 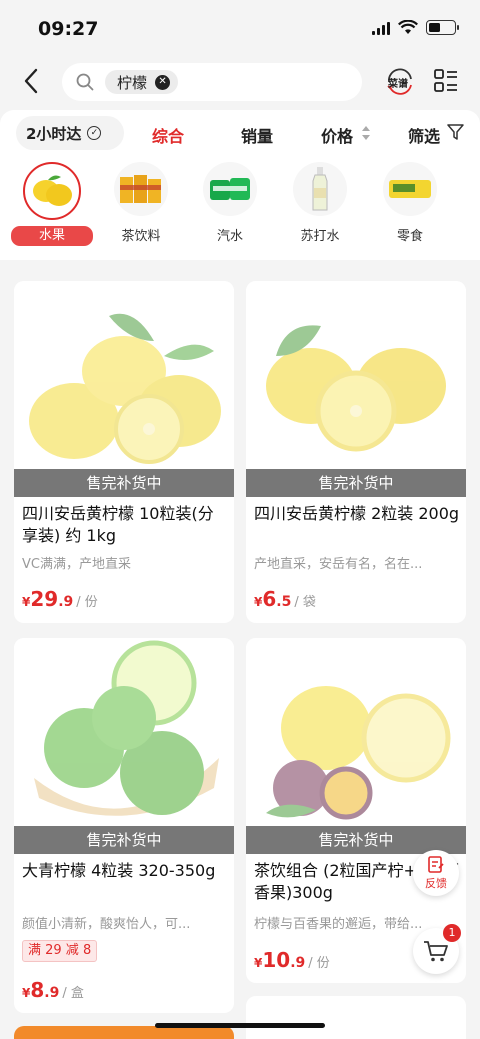 I want to click on feedback-button: 反馈, so click(x=436, y=873).